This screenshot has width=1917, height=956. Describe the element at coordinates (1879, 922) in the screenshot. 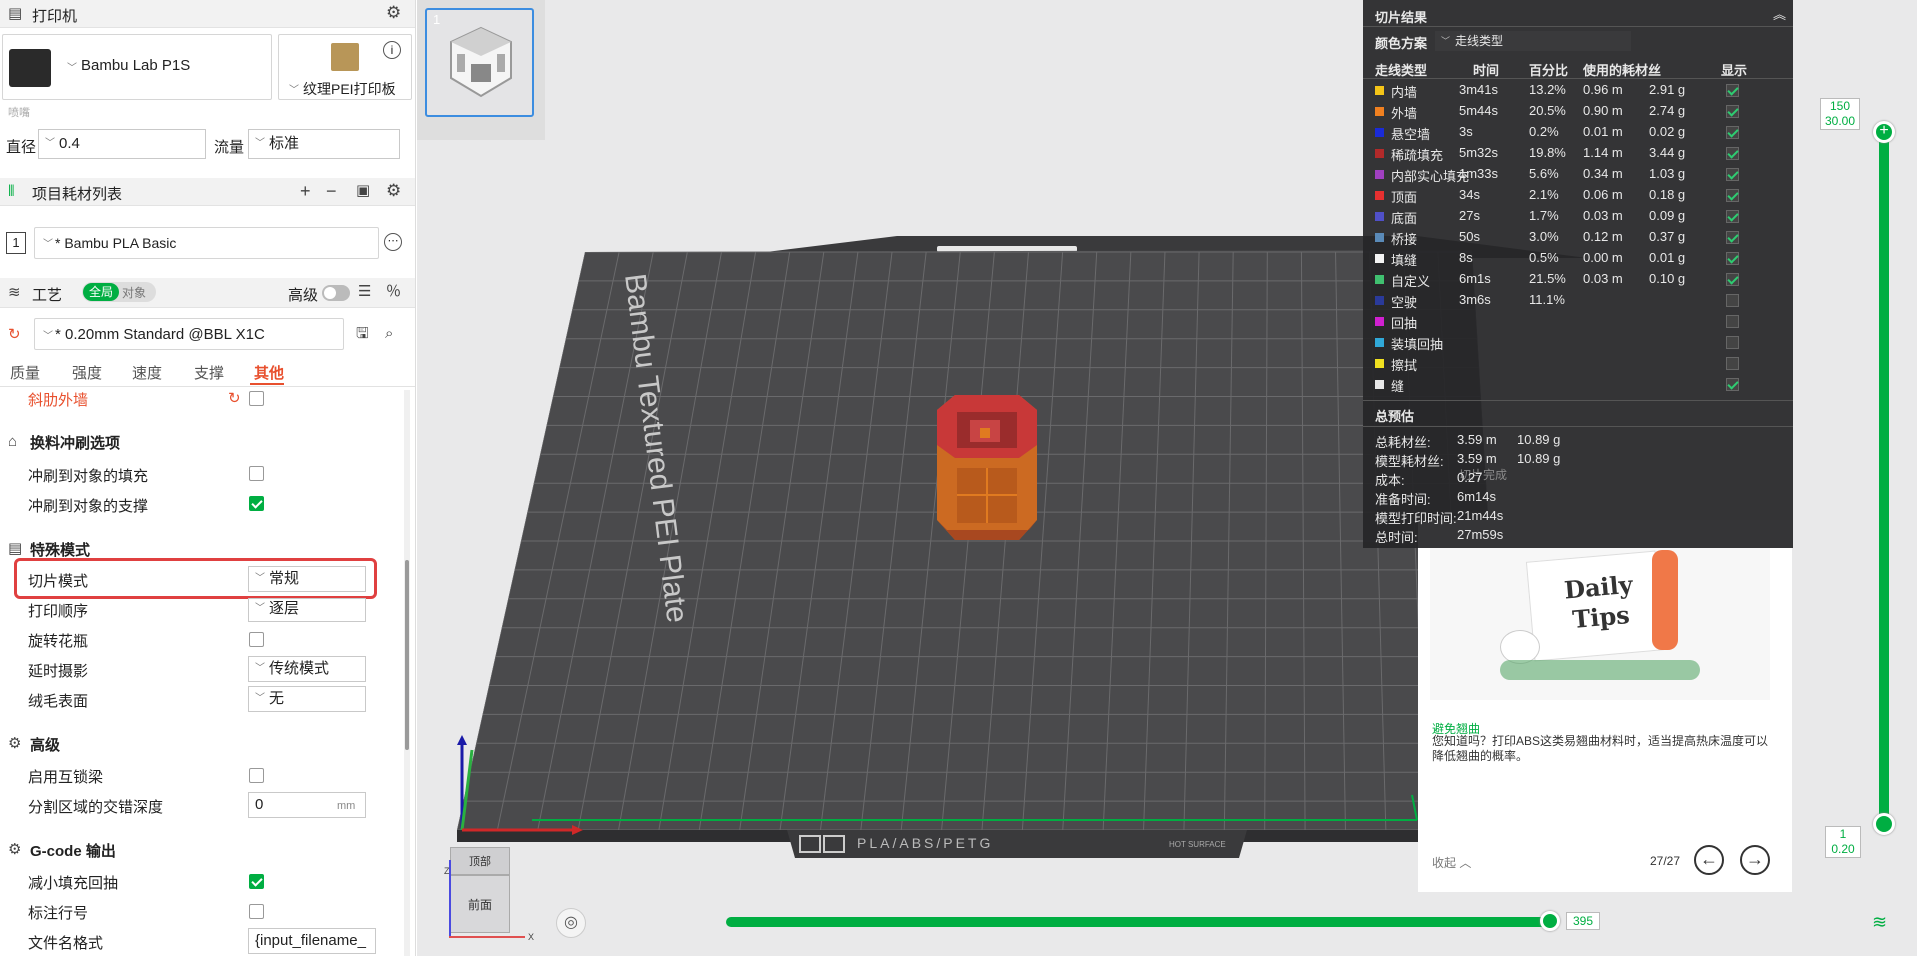

I see `layers-icon: ≋` at that location.